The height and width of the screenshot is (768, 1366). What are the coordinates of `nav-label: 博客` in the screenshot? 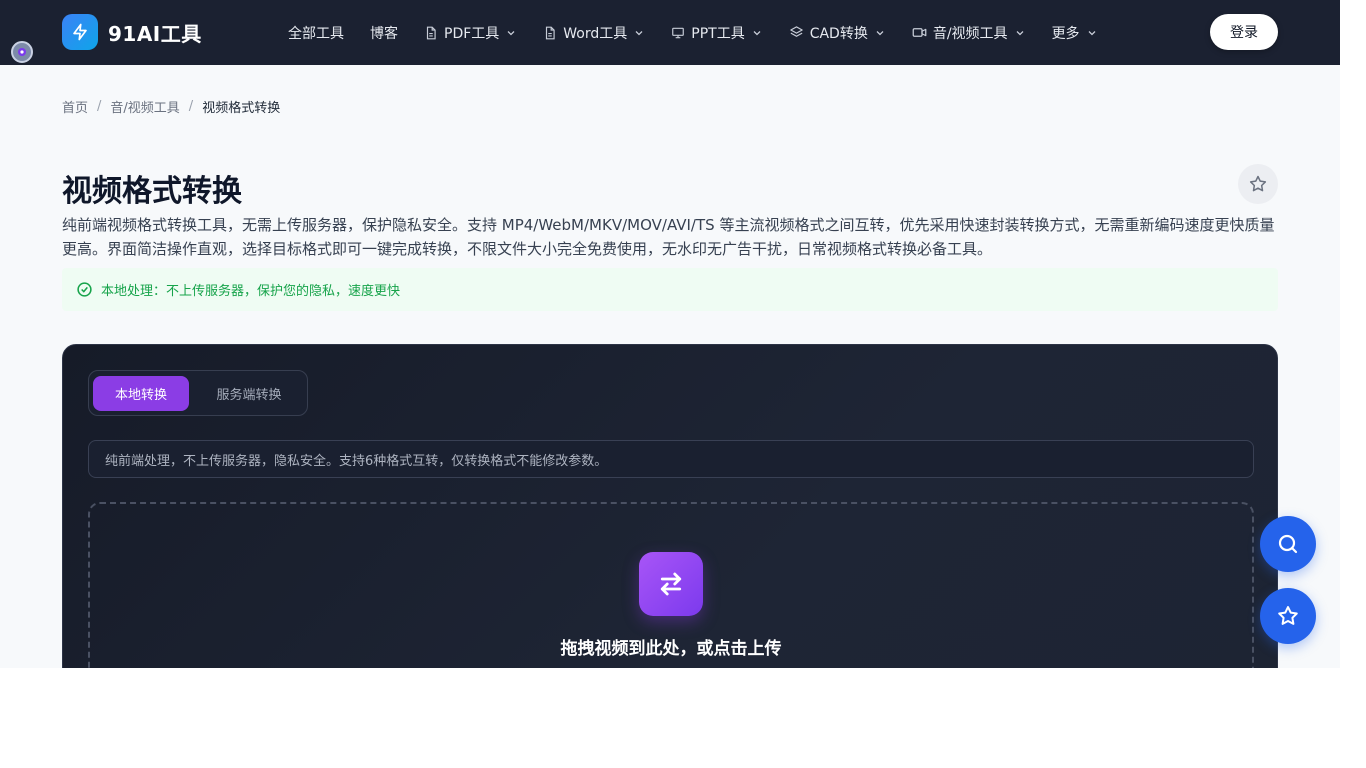 It's located at (384, 33).